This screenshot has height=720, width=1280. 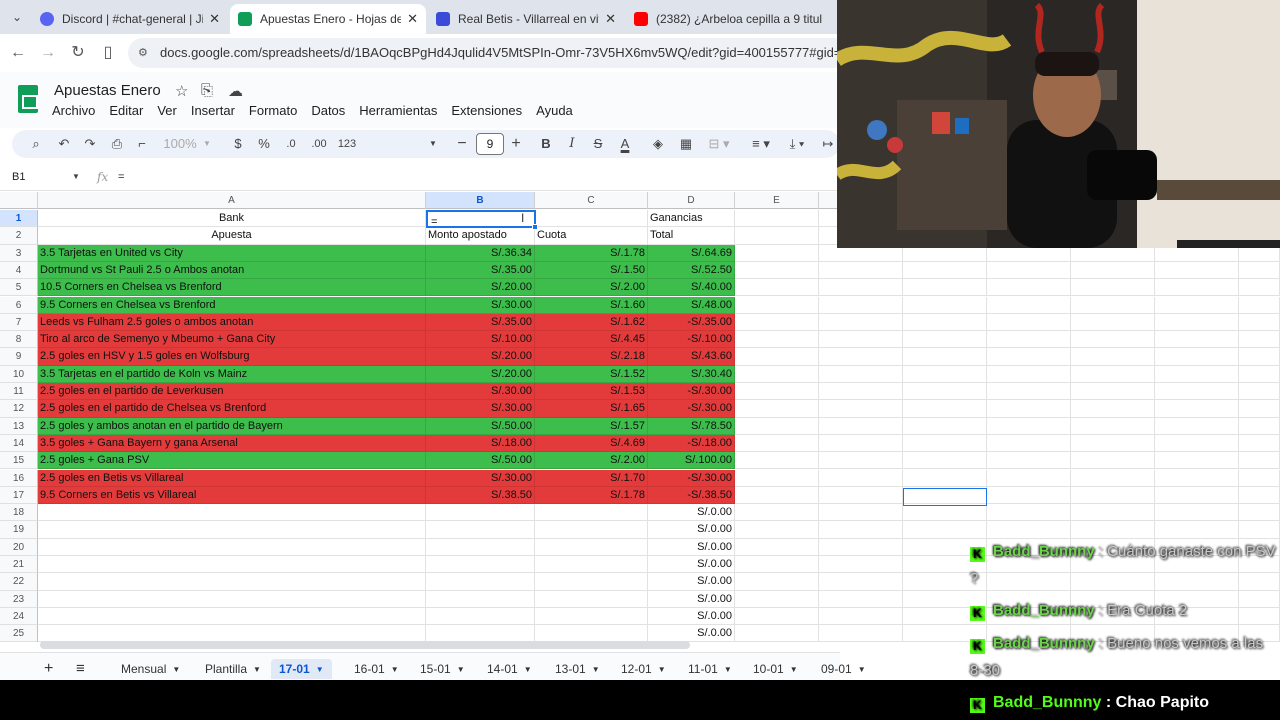 I want to click on bet-odds-cell: S/.1.65, so click(x=591, y=409).